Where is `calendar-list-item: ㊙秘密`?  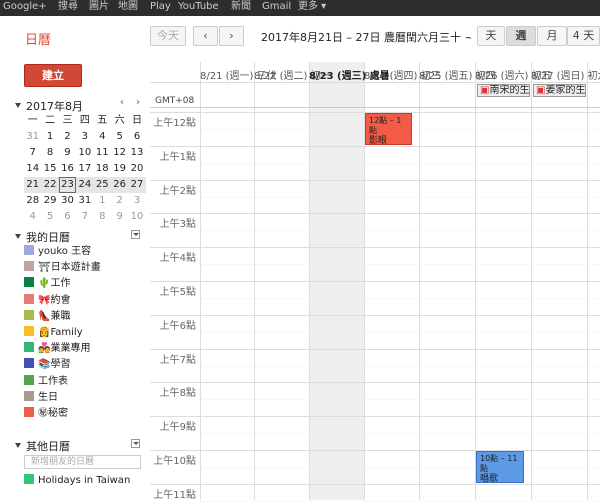
calendar-list-item: ㊙秘密 is located at coordinates (46, 414).